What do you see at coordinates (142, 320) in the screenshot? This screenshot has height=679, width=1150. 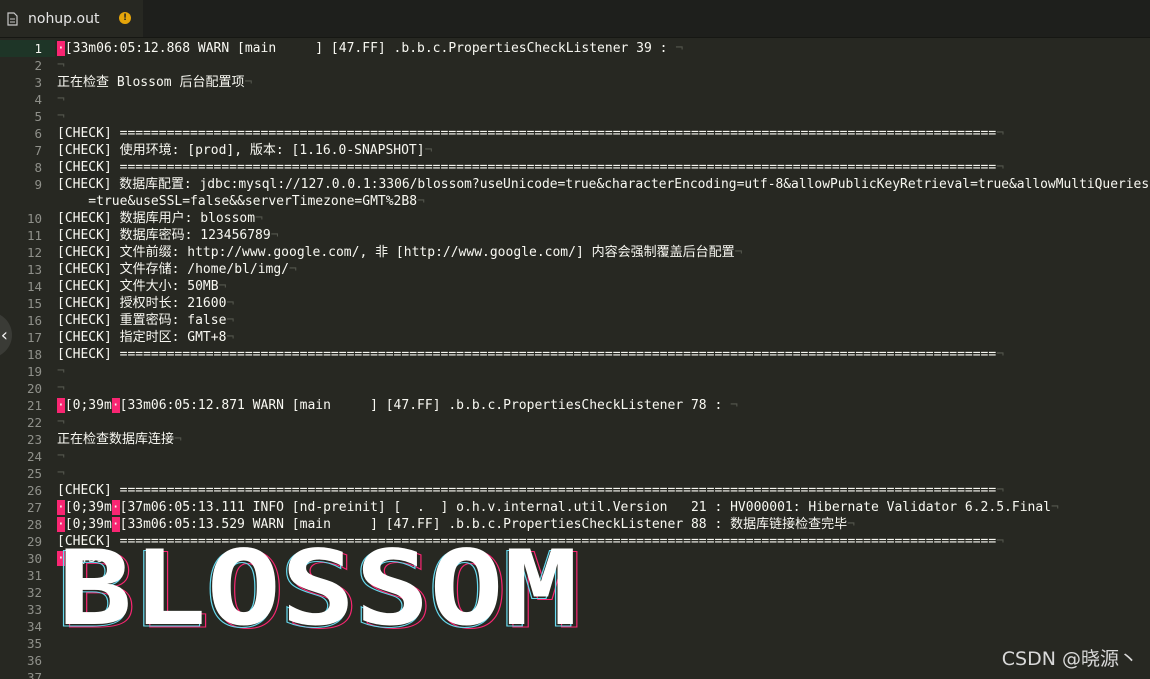 I see `text-segment: [CHECK] 重置密码: false` at bounding box center [142, 320].